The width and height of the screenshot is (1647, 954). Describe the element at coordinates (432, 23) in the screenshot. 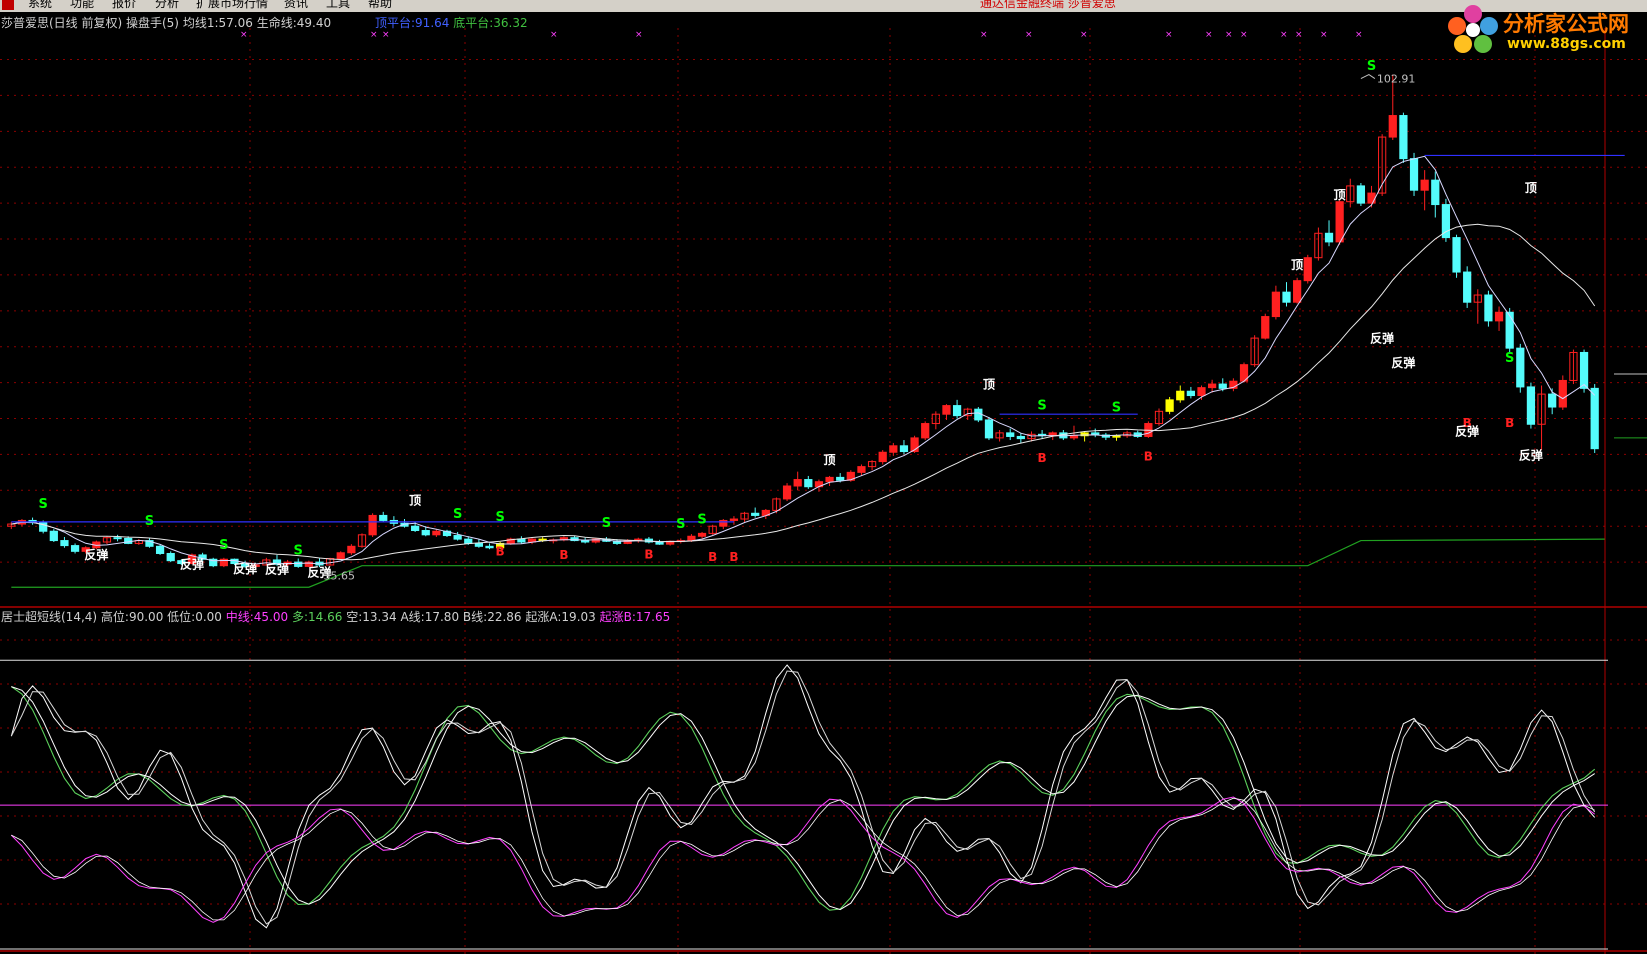

I see `top-platform-value: 91.64` at that location.